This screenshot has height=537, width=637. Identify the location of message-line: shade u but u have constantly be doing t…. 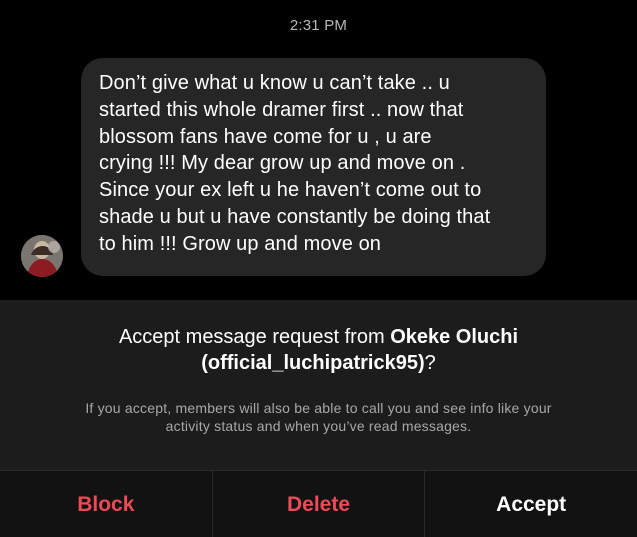
(295, 216).